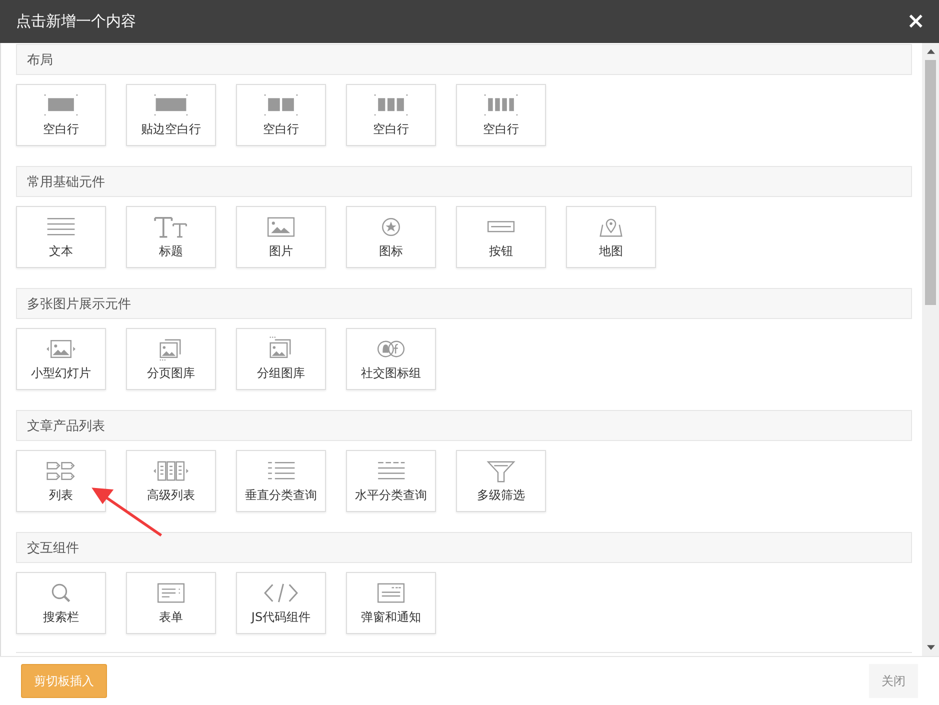 The height and width of the screenshot is (705, 939). What do you see at coordinates (464, 303) in the screenshot?
I see `section-header: 多张图片展示元件` at bounding box center [464, 303].